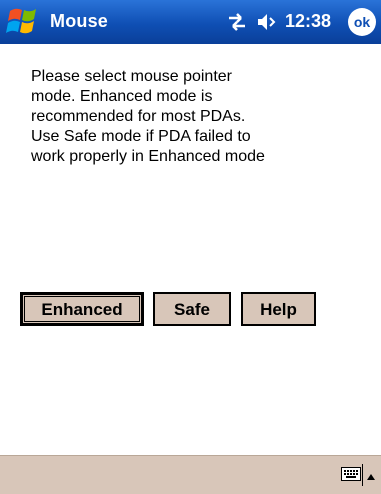 The width and height of the screenshot is (381, 494). What do you see at coordinates (190, 22) in the screenshot?
I see `title-bar: Mouse 12:38 ok` at bounding box center [190, 22].